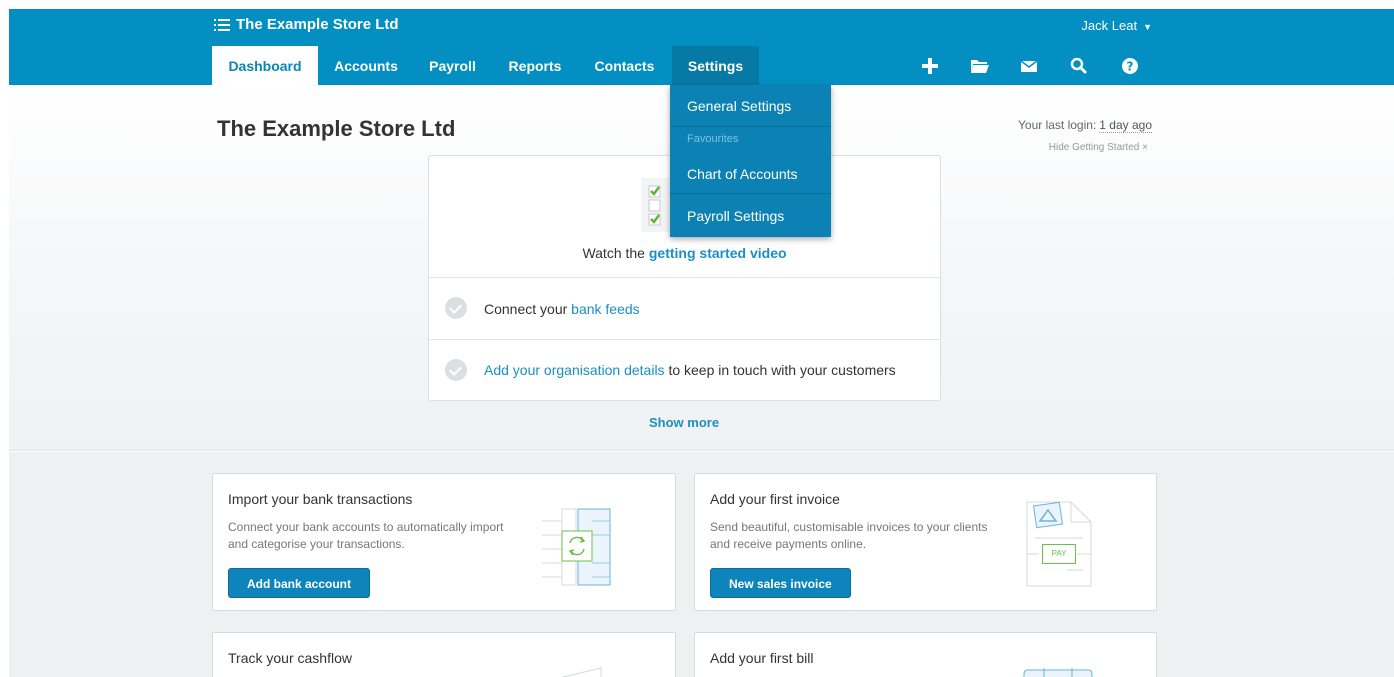 The width and height of the screenshot is (1394, 677). Describe the element at coordinates (750, 105) in the screenshot. I see `menu-item-general-settings: General Settings` at that location.